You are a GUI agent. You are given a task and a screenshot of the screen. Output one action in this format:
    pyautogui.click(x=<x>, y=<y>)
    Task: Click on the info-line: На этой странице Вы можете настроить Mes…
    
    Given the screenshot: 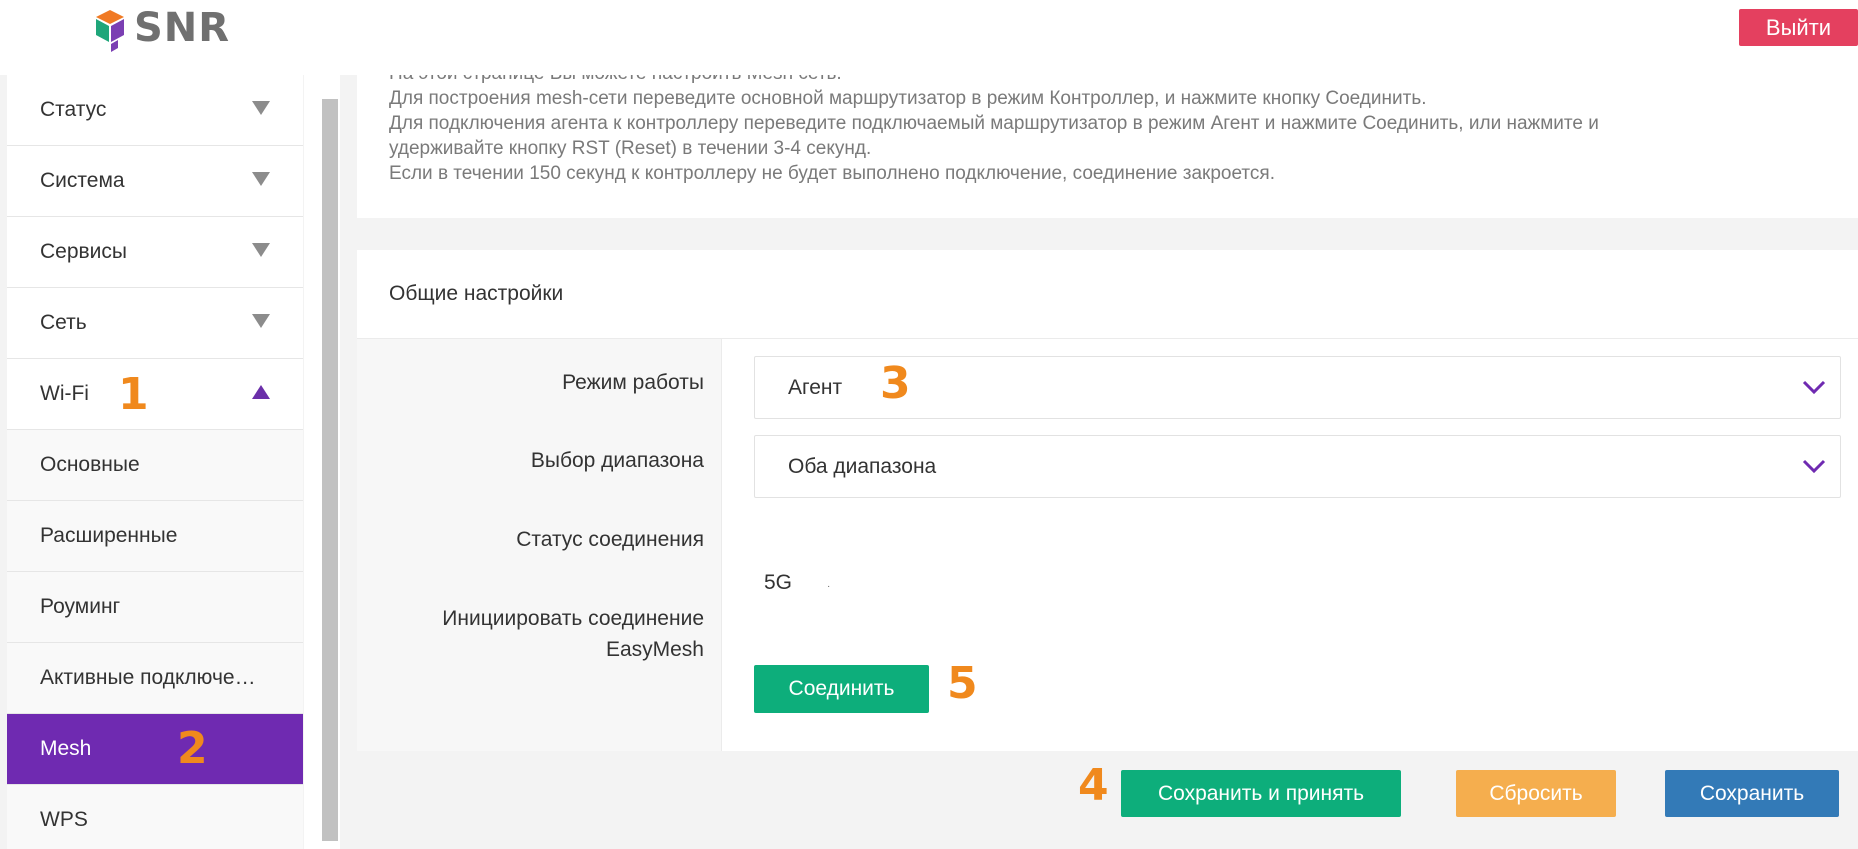 What is the action you would take?
    pyautogui.click(x=1109, y=80)
    